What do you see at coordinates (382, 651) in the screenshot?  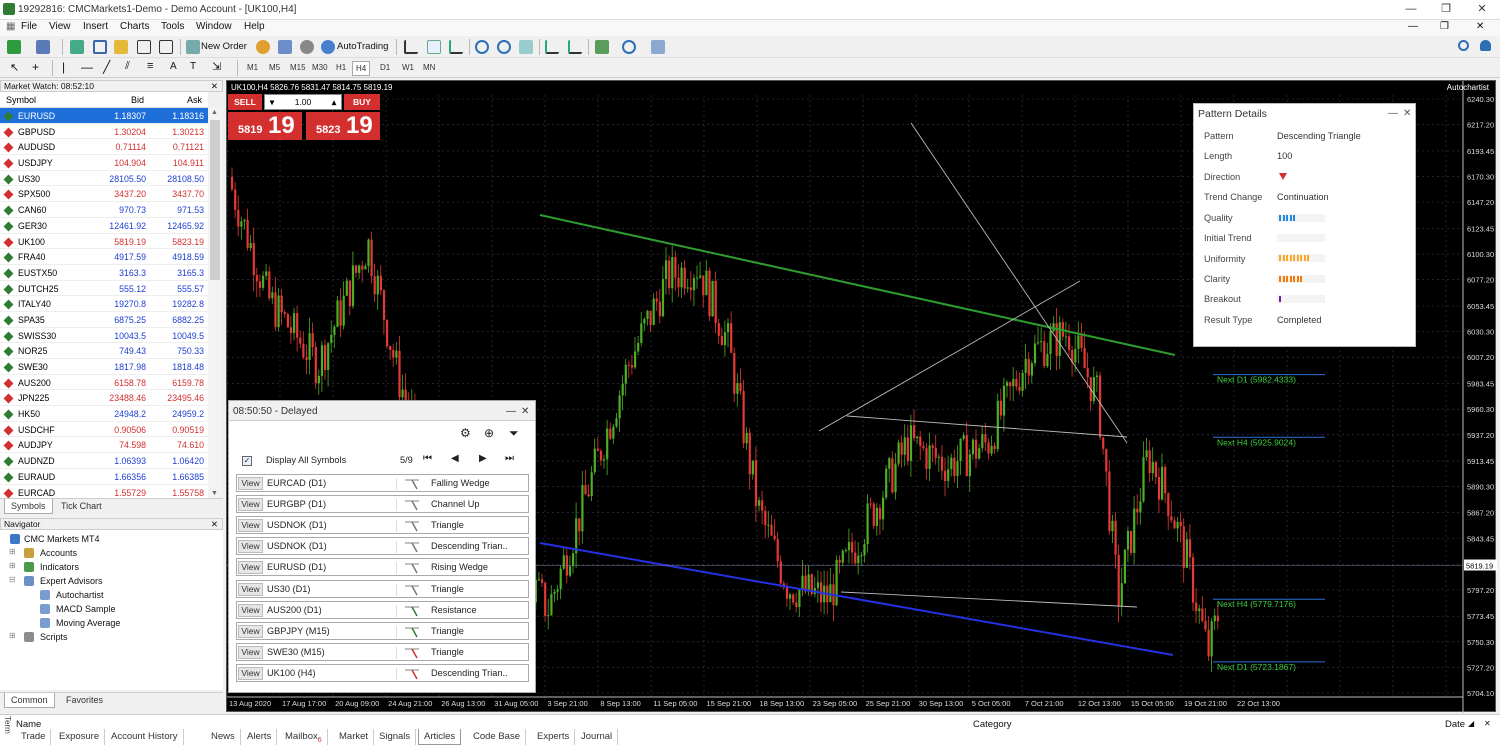 I see `pattern-result-row: View SWE30 (M15) Triangle` at bounding box center [382, 651].